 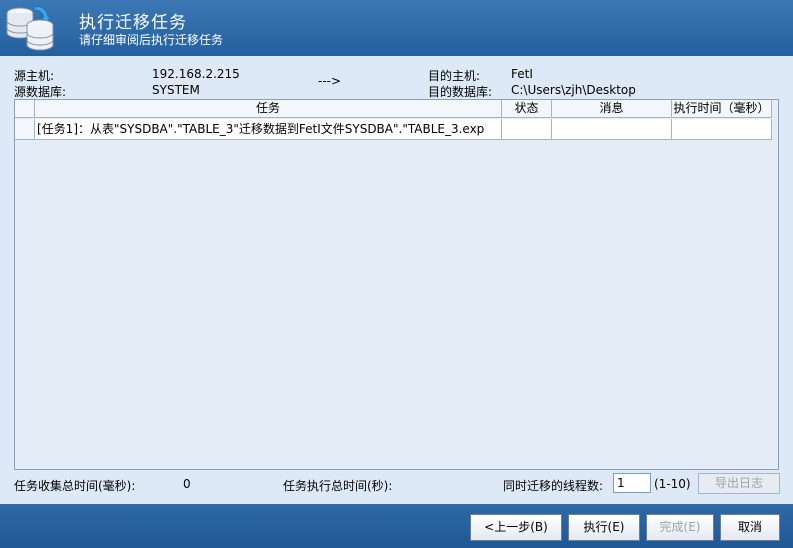 I want to click on time-cell, so click(x=722, y=129).